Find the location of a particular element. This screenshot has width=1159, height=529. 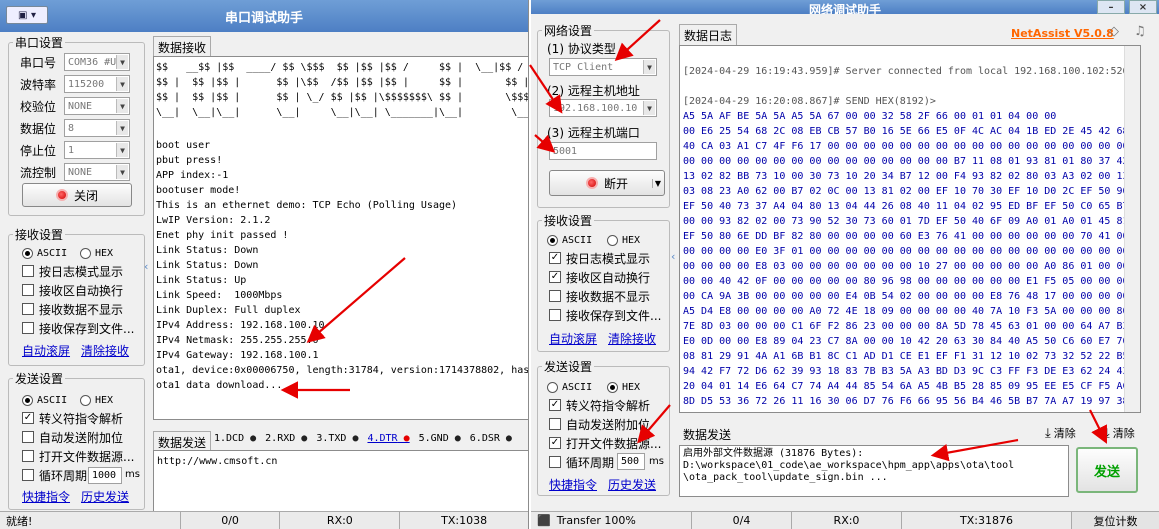

tab-receive: 数据接收 is located at coordinates (182, 47).